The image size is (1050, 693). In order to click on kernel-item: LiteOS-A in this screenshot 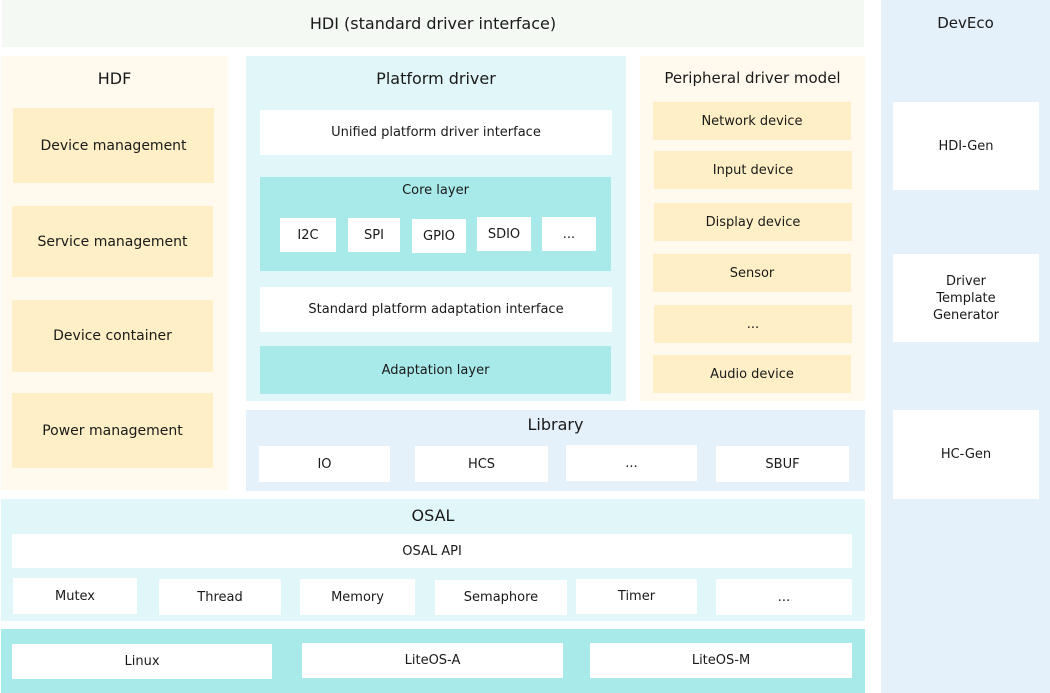, I will do `click(432, 660)`.